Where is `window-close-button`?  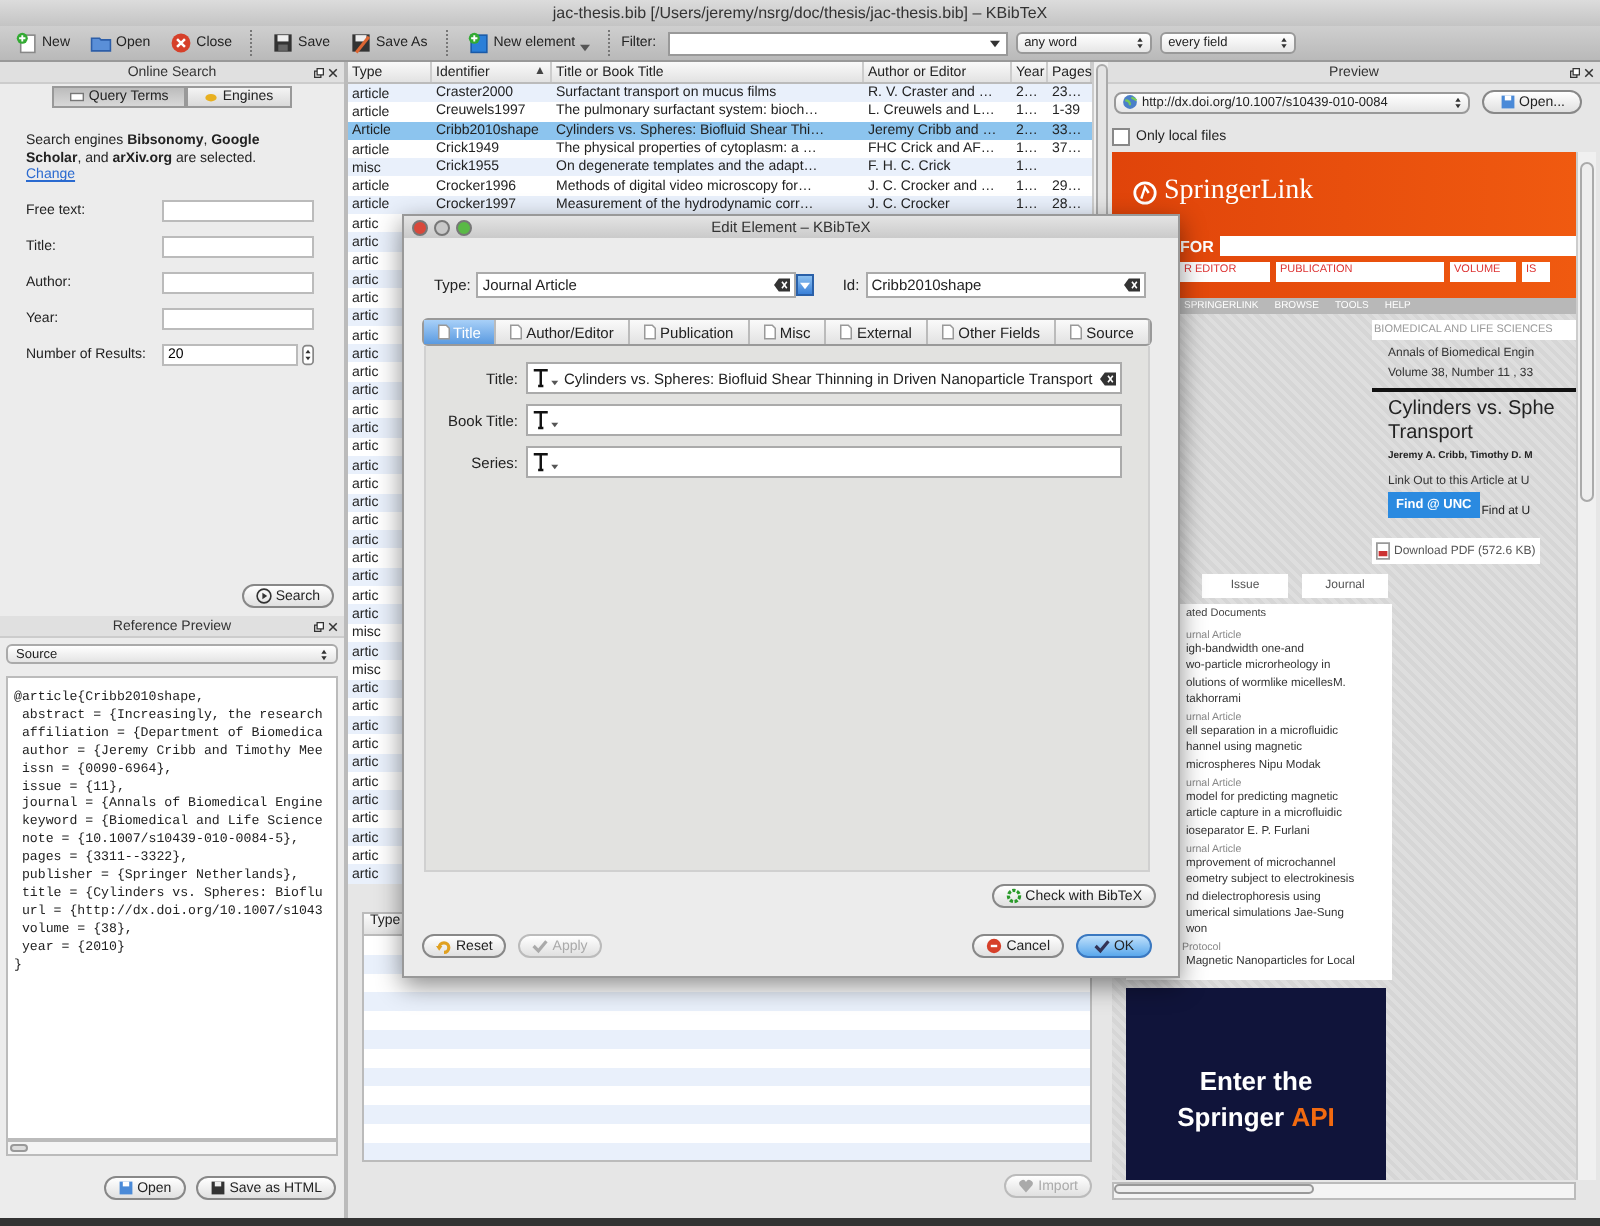 window-close-button is located at coordinates (420, 227).